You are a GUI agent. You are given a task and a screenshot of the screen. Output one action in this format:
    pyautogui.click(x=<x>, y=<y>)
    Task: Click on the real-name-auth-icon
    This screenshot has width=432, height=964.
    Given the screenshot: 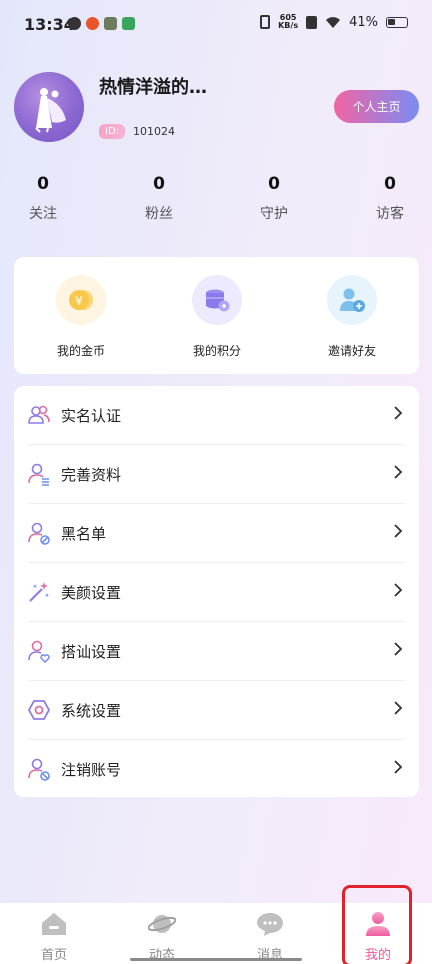 What is the action you would take?
    pyautogui.click(x=39, y=414)
    